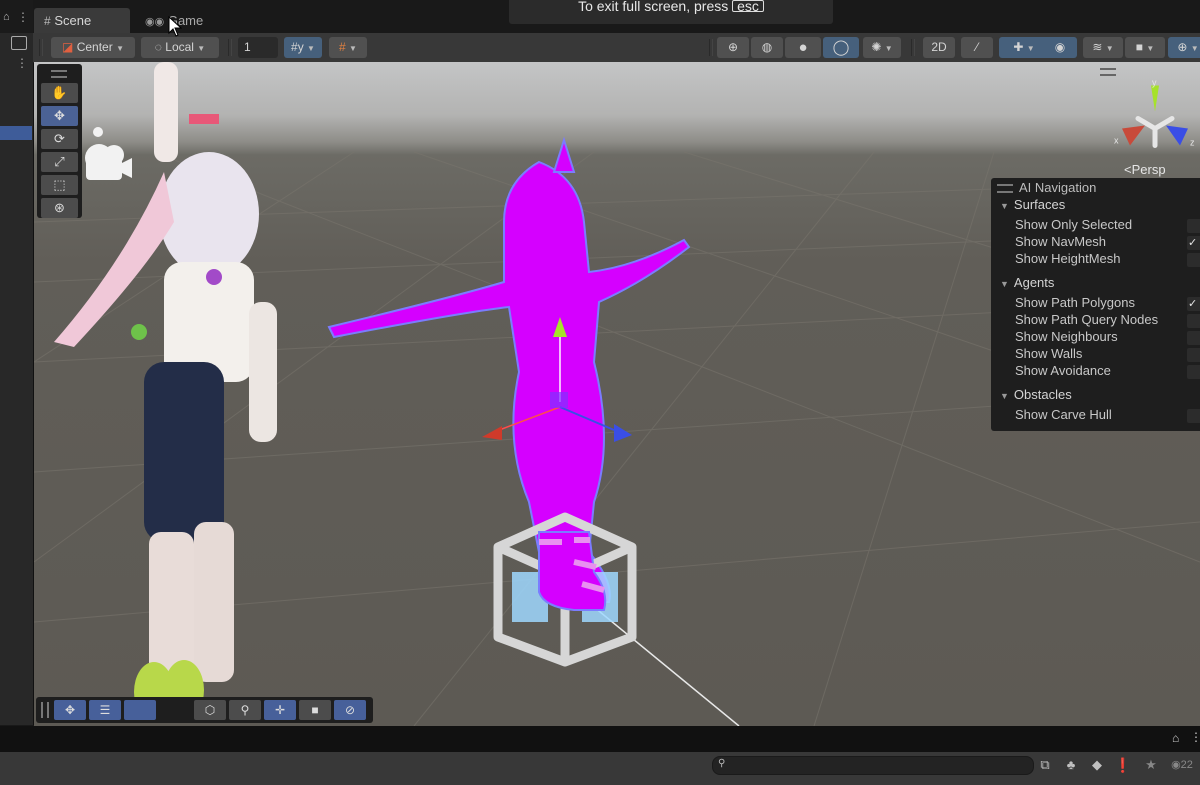  I want to click on layout-button: ☰, so click(105, 710).